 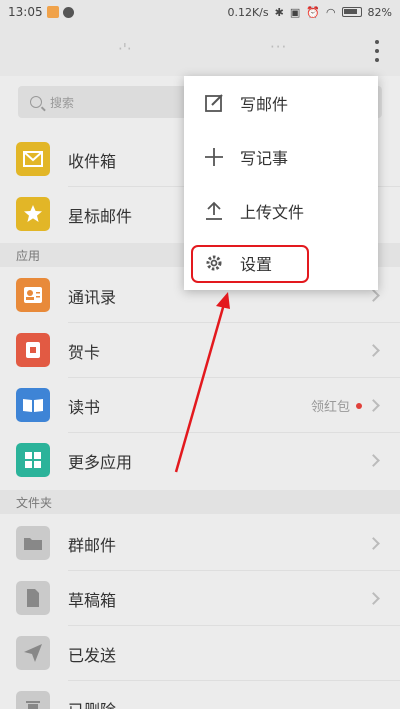 I want to click on list-item-more-apps: 更多应用, so click(x=200, y=460).